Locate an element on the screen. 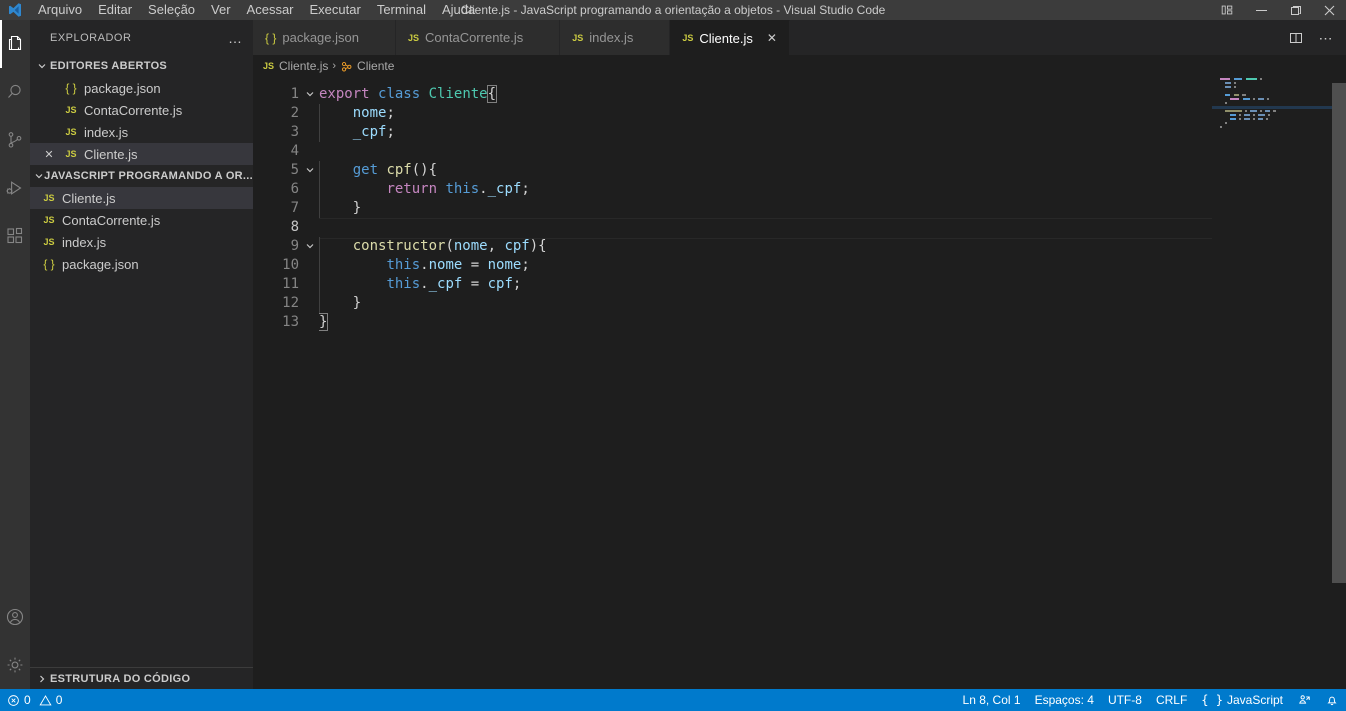 The height and width of the screenshot is (711, 1346). code-token: nome is located at coordinates (470, 246).